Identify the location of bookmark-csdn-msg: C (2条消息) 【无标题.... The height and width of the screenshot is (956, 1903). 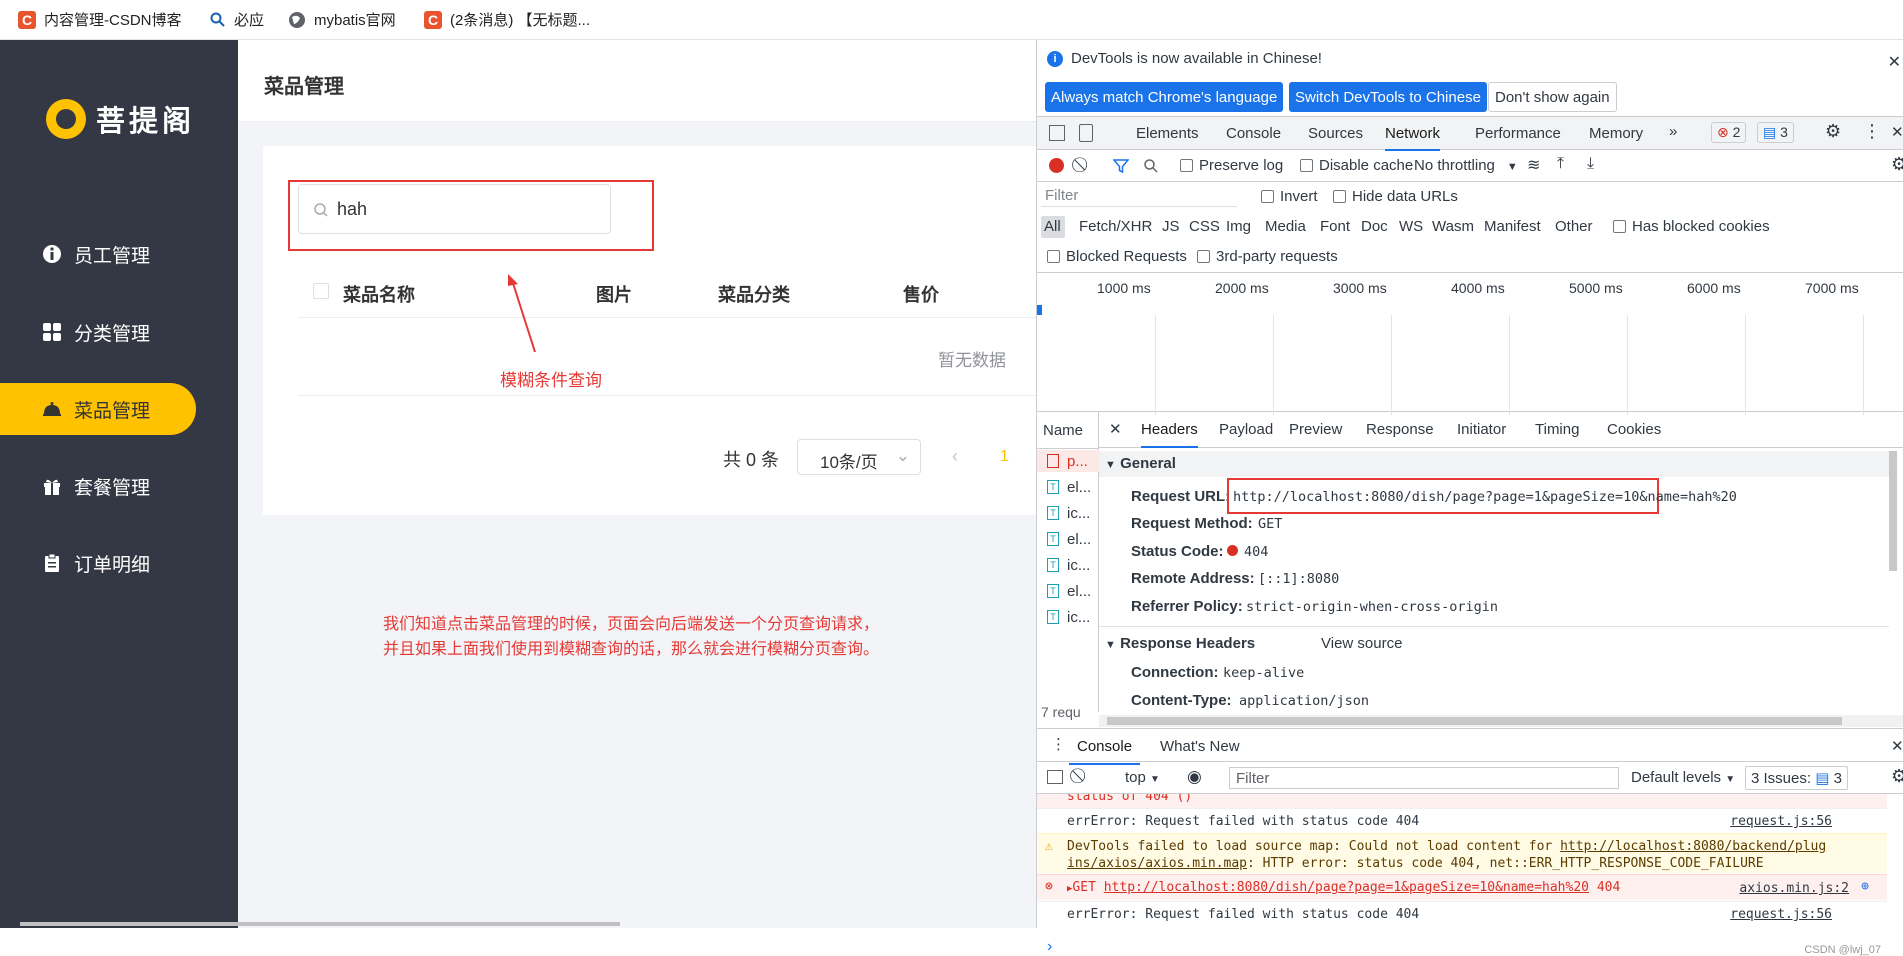
(507, 19).